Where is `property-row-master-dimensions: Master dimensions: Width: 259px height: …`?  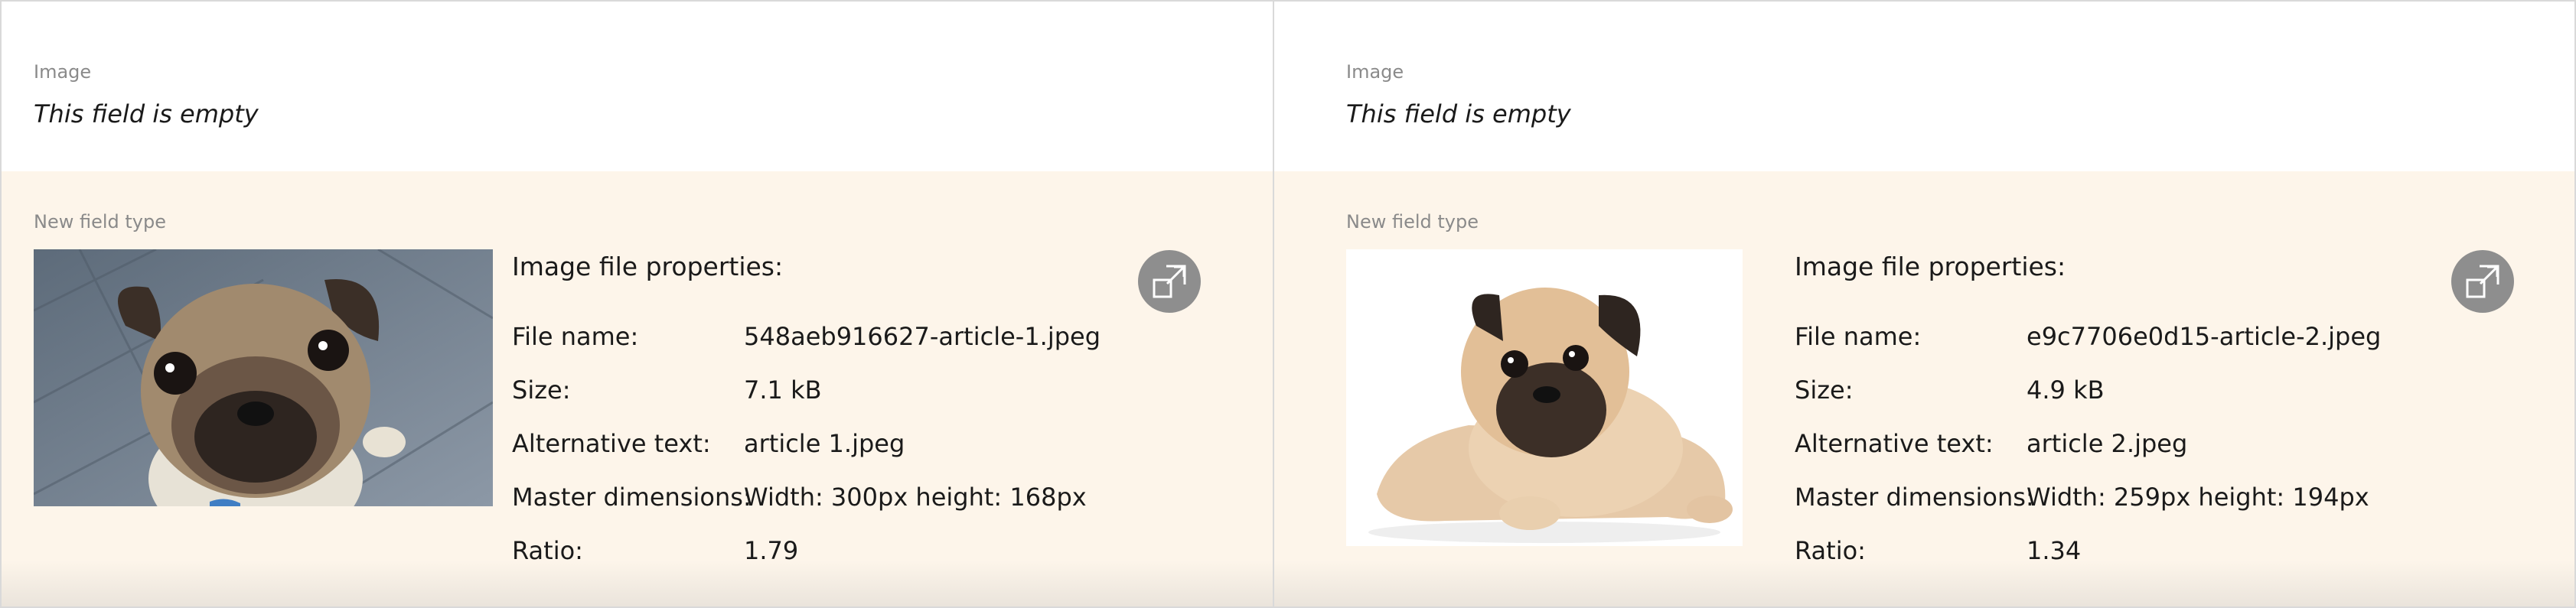 property-row-master-dimensions: Master dimensions: Width: 259px height: … is located at coordinates (2088, 509).